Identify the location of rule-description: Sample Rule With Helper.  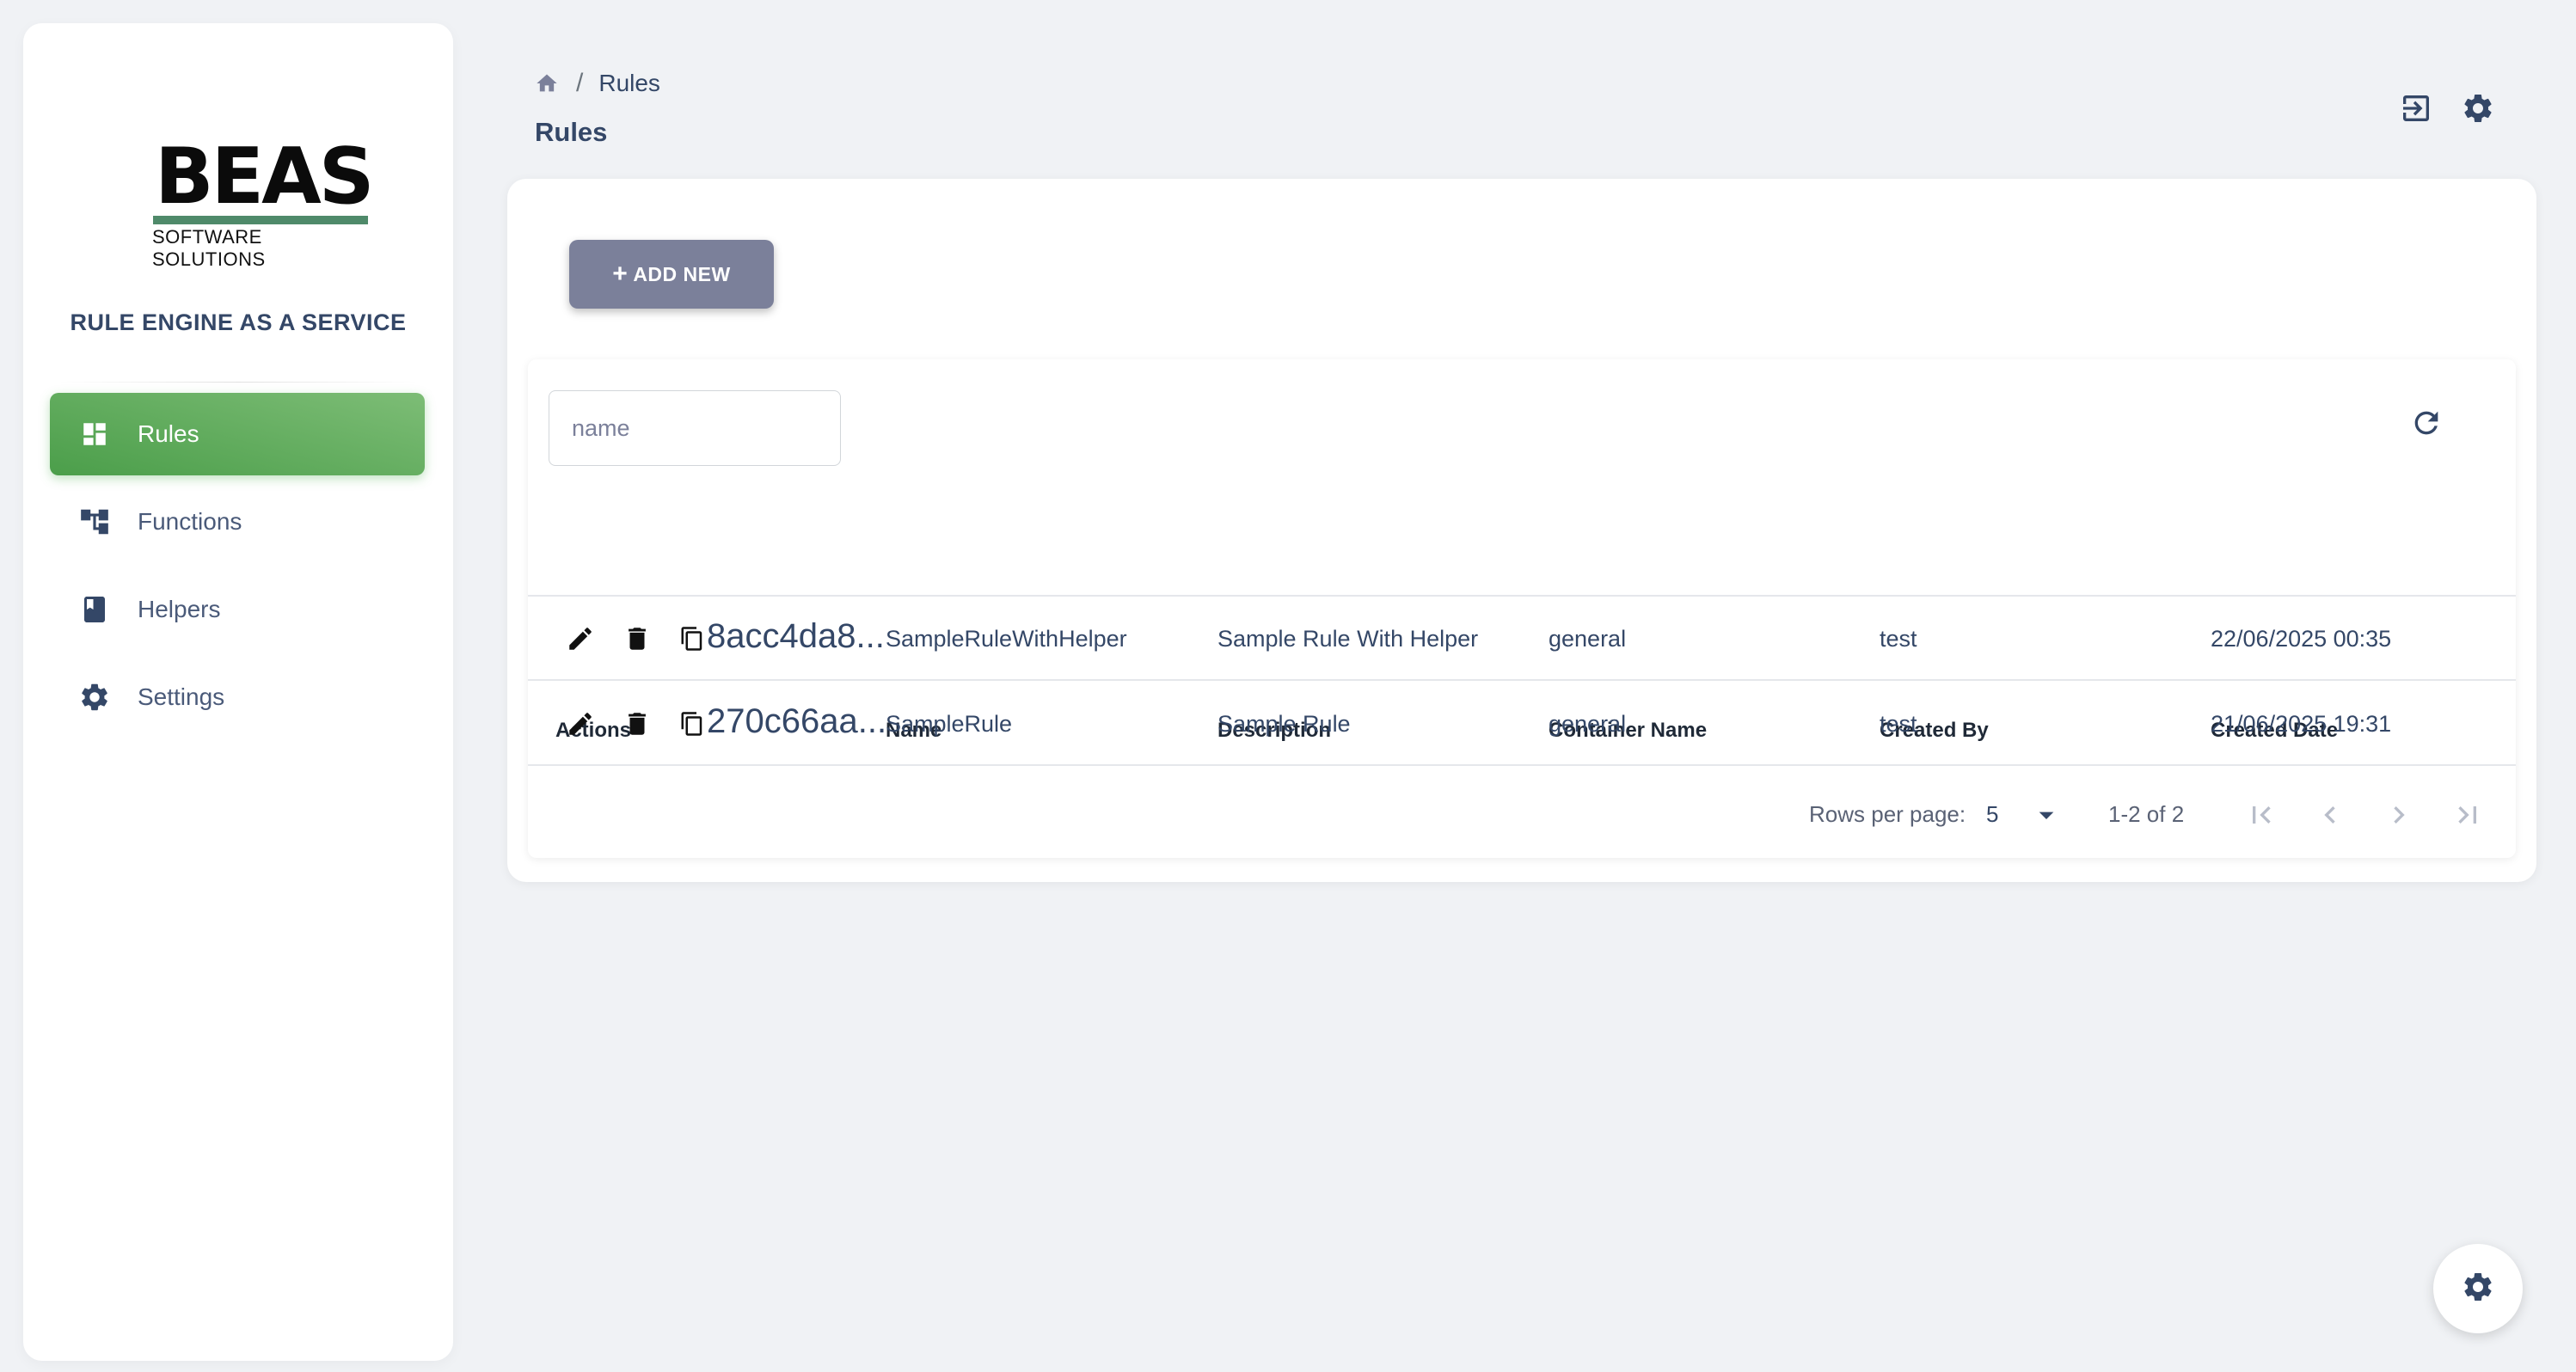
(1348, 639).